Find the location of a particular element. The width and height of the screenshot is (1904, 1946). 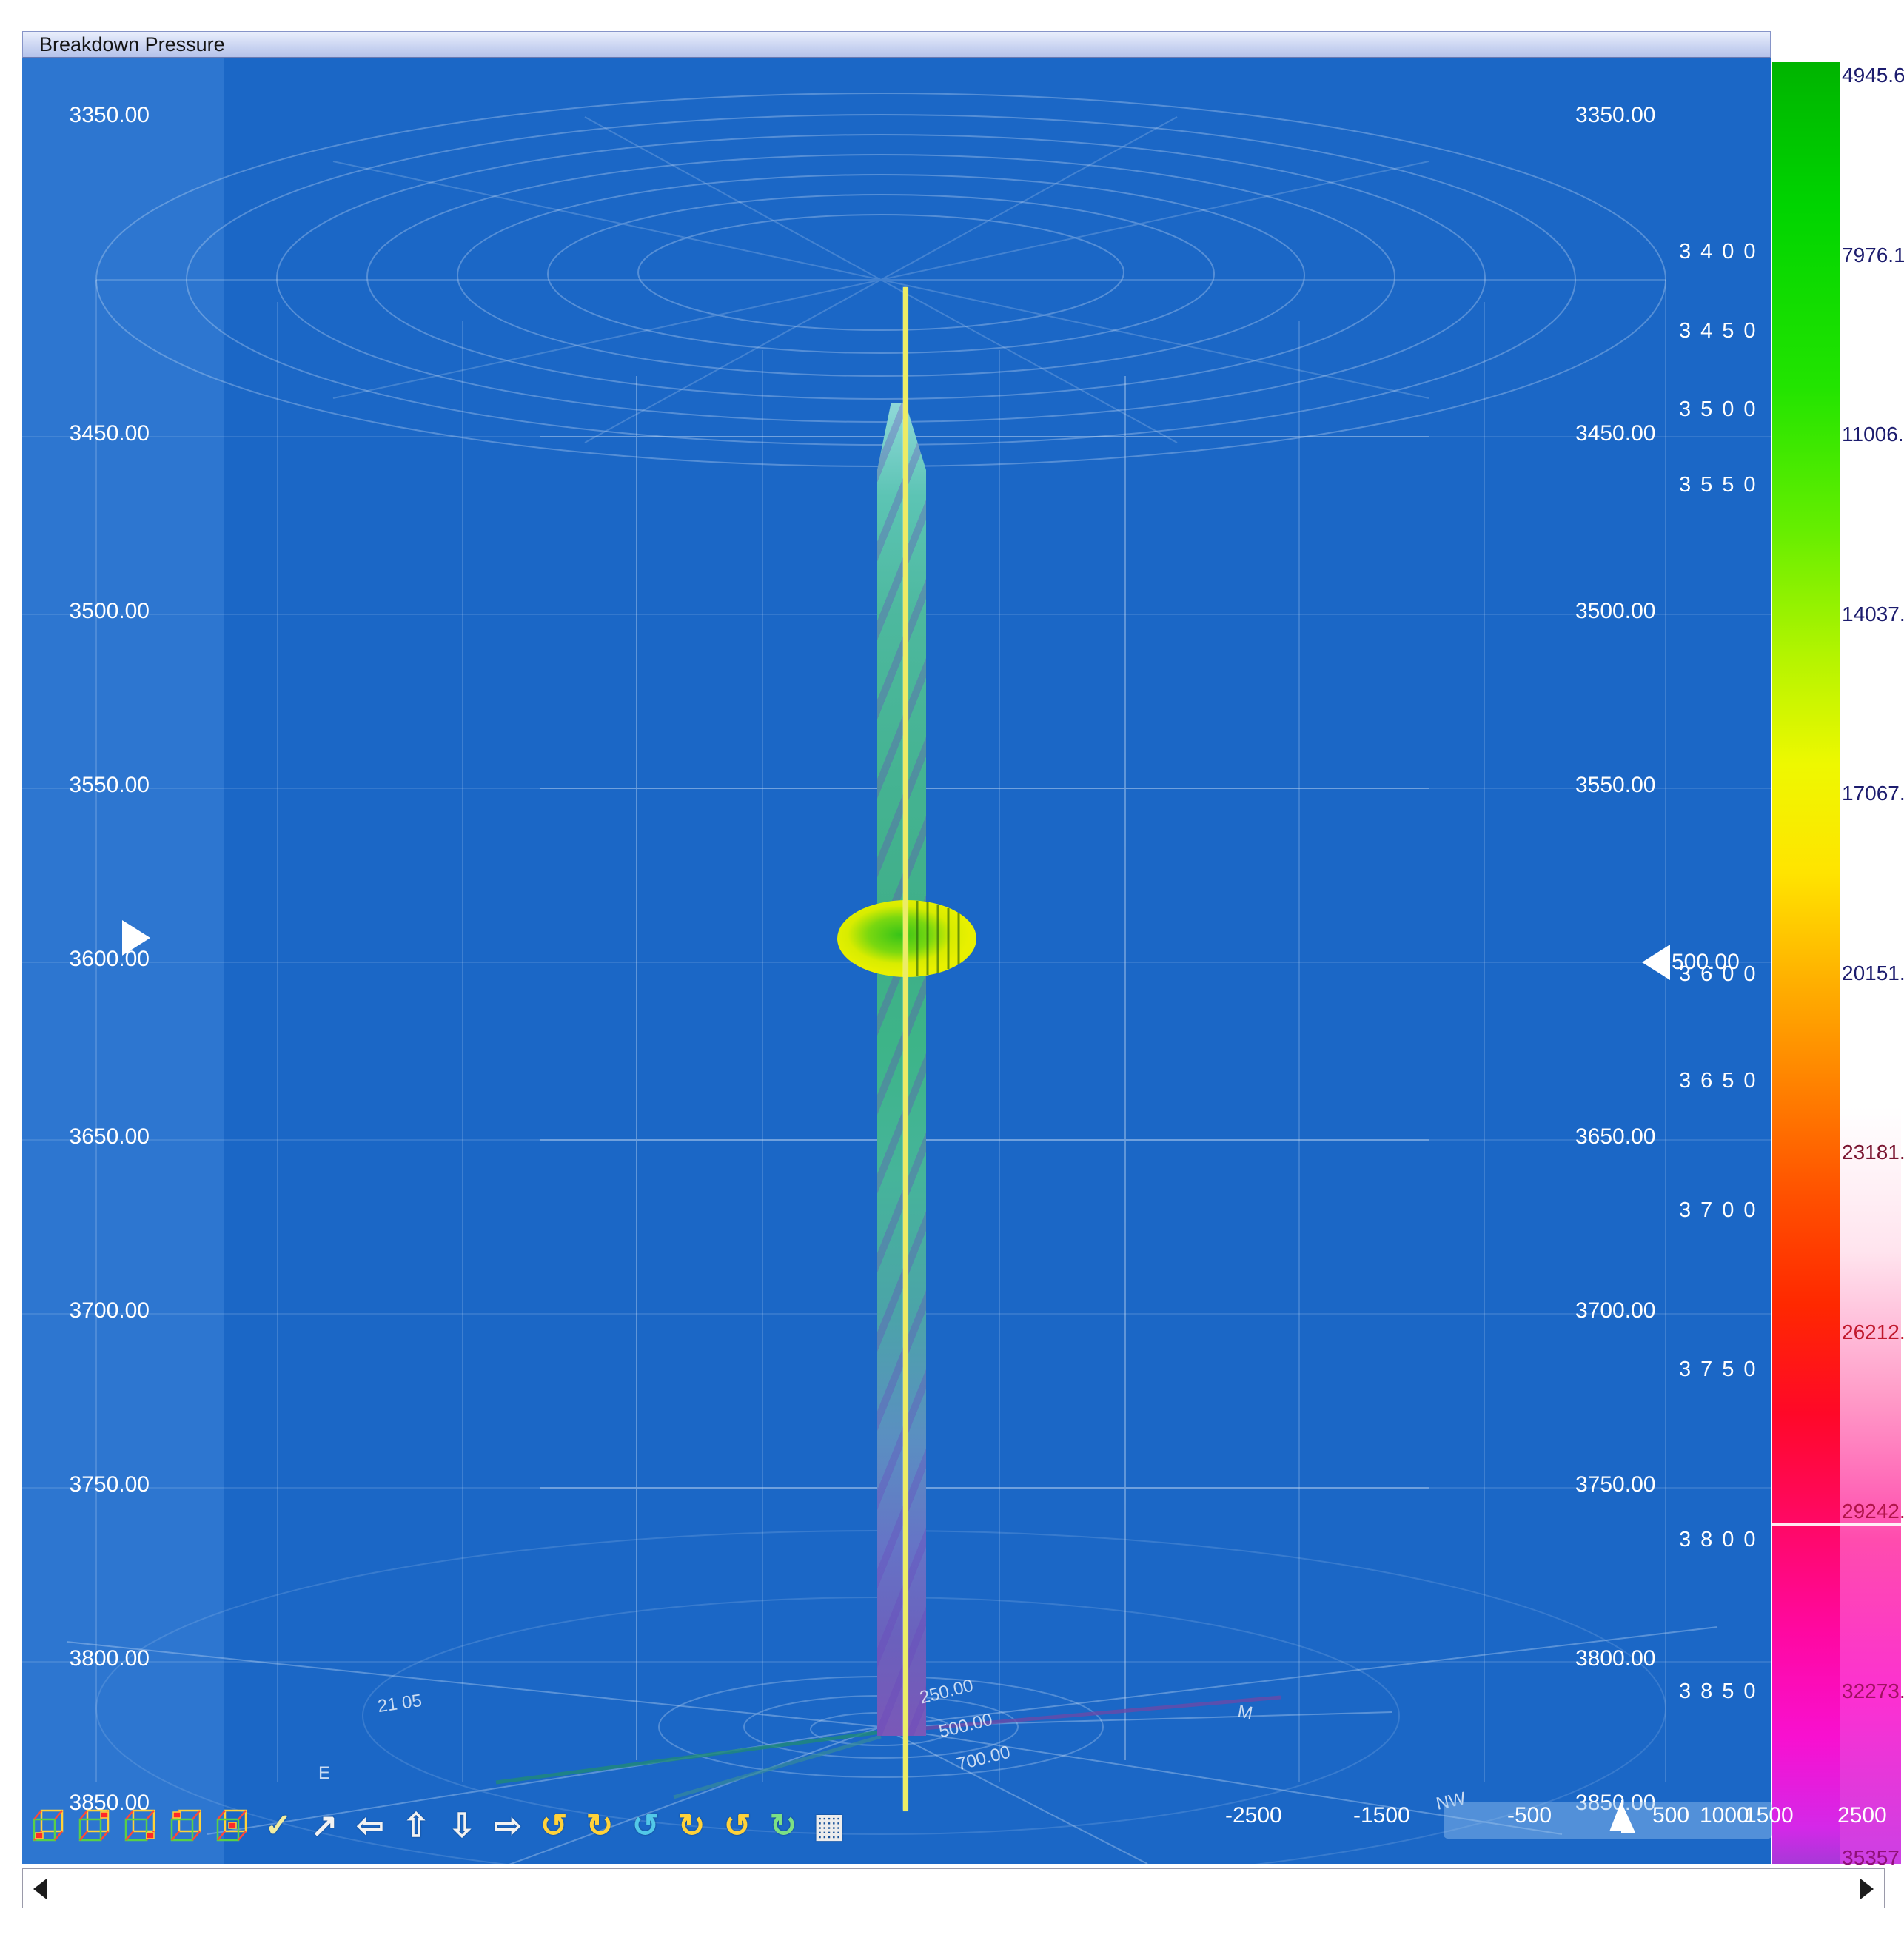

pan-right-icon: ⇨ is located at coordinates (508, 1826).